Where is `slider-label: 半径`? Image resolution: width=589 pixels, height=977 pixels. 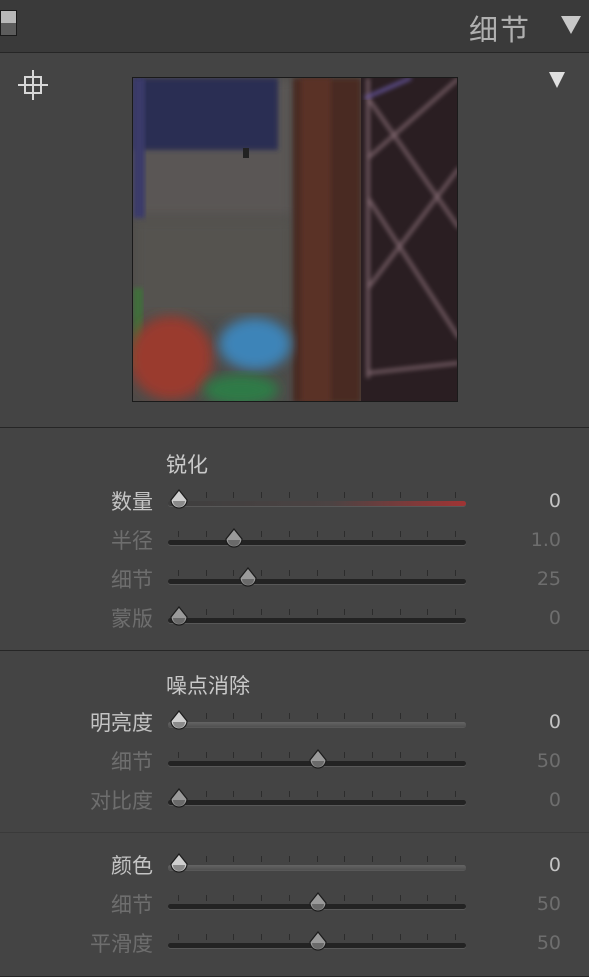 slider-label: 半径 is located at coordinates (132, 541).